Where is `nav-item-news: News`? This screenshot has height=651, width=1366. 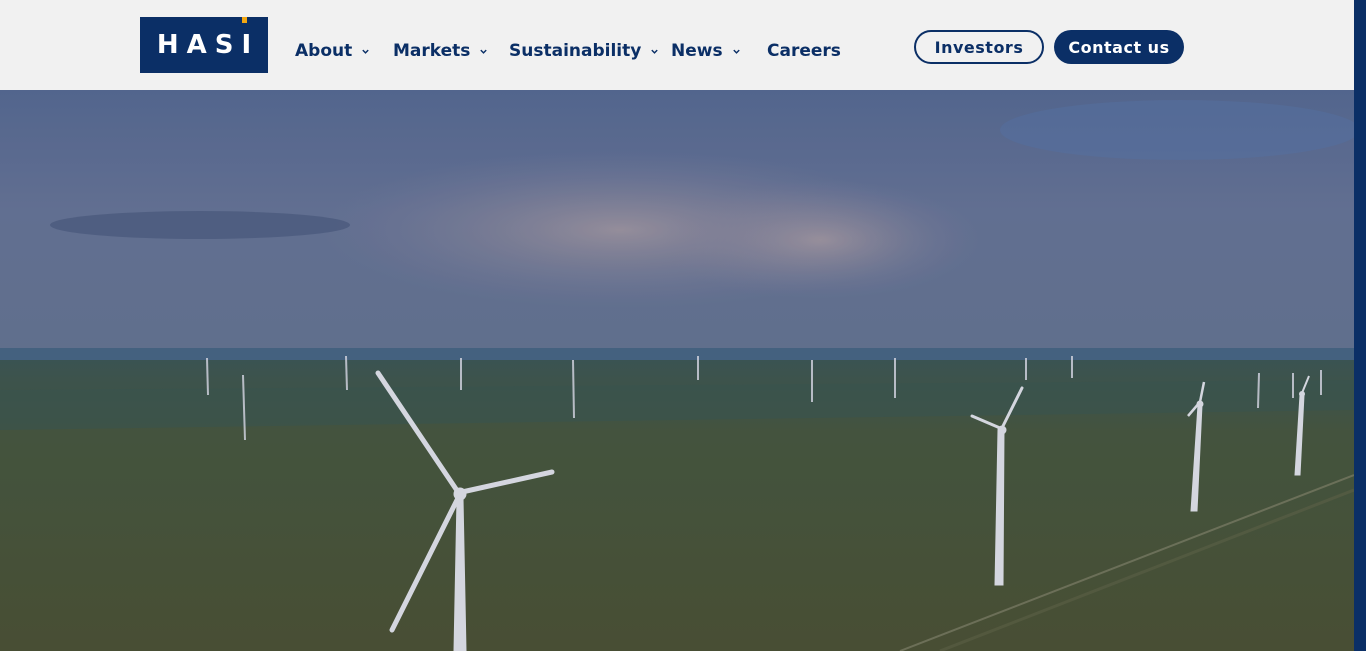
nav-item-news: News is located at coordinates (706, 51).